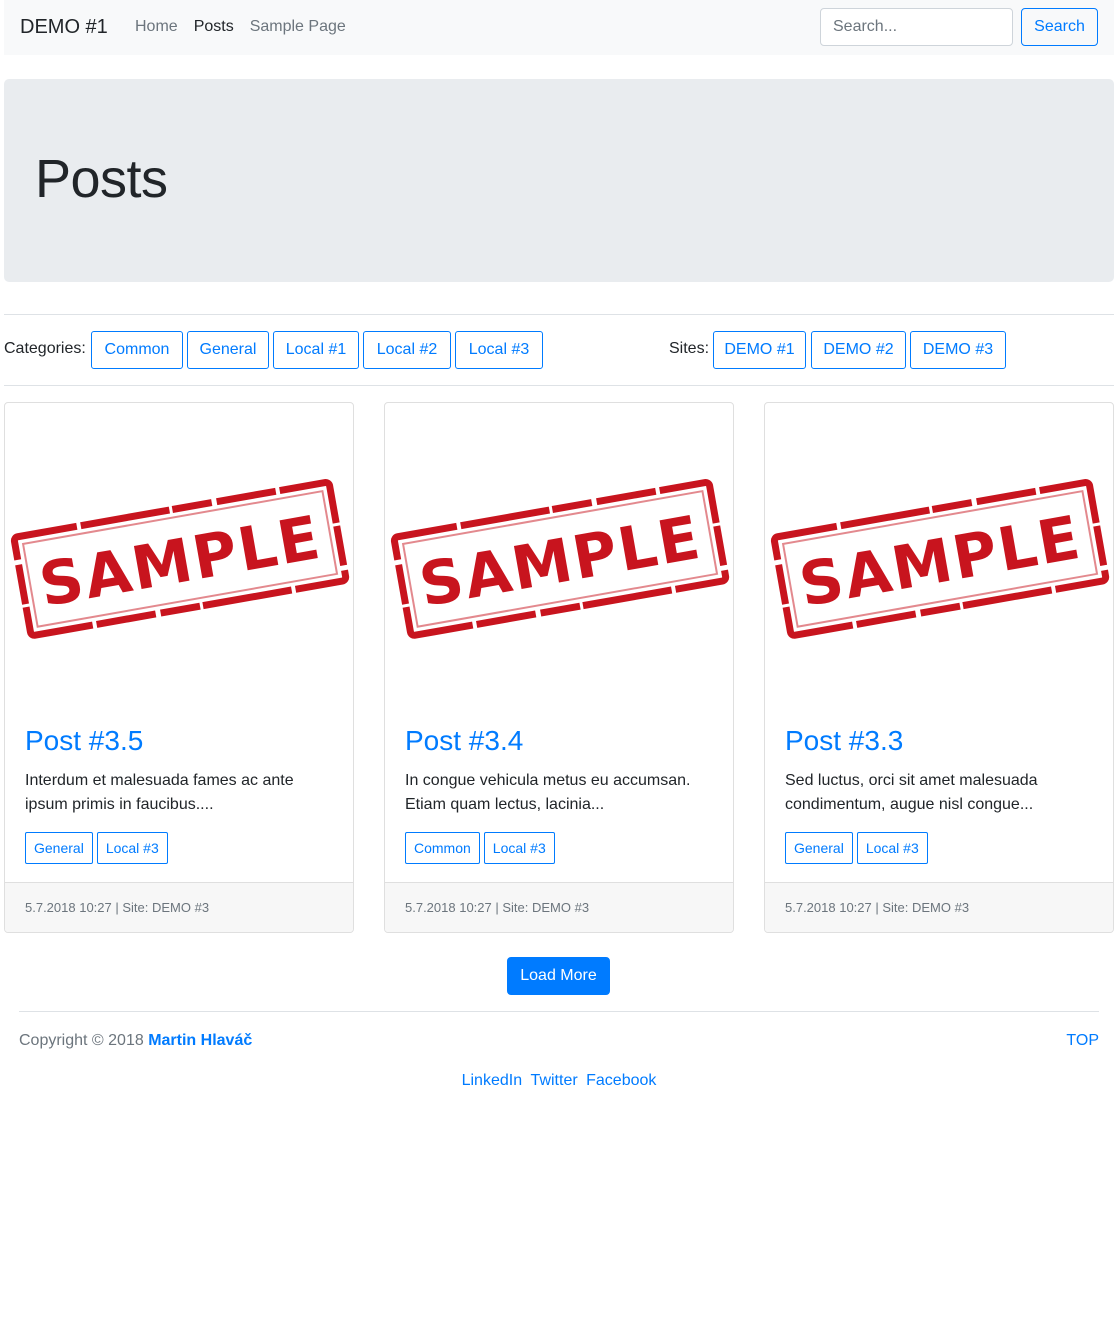  What do you see at coordinates (407, 350) in the screenshot?
I see `category-button-local-2: Local #2` at bounding box center [407, 350].